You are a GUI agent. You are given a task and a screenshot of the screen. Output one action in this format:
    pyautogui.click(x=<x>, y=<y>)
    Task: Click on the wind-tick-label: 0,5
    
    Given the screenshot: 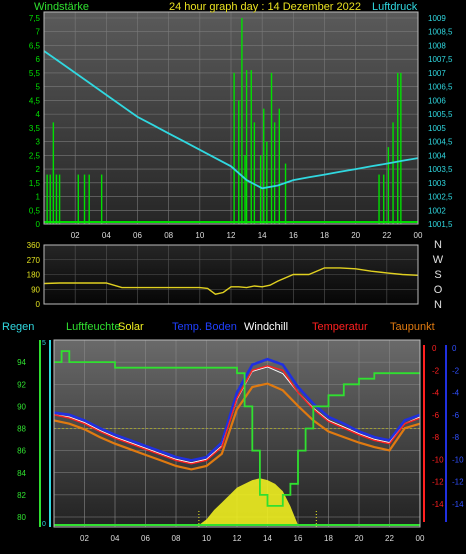 What is the action you would take?
    pyautogui.click(x=35, y=210)
    